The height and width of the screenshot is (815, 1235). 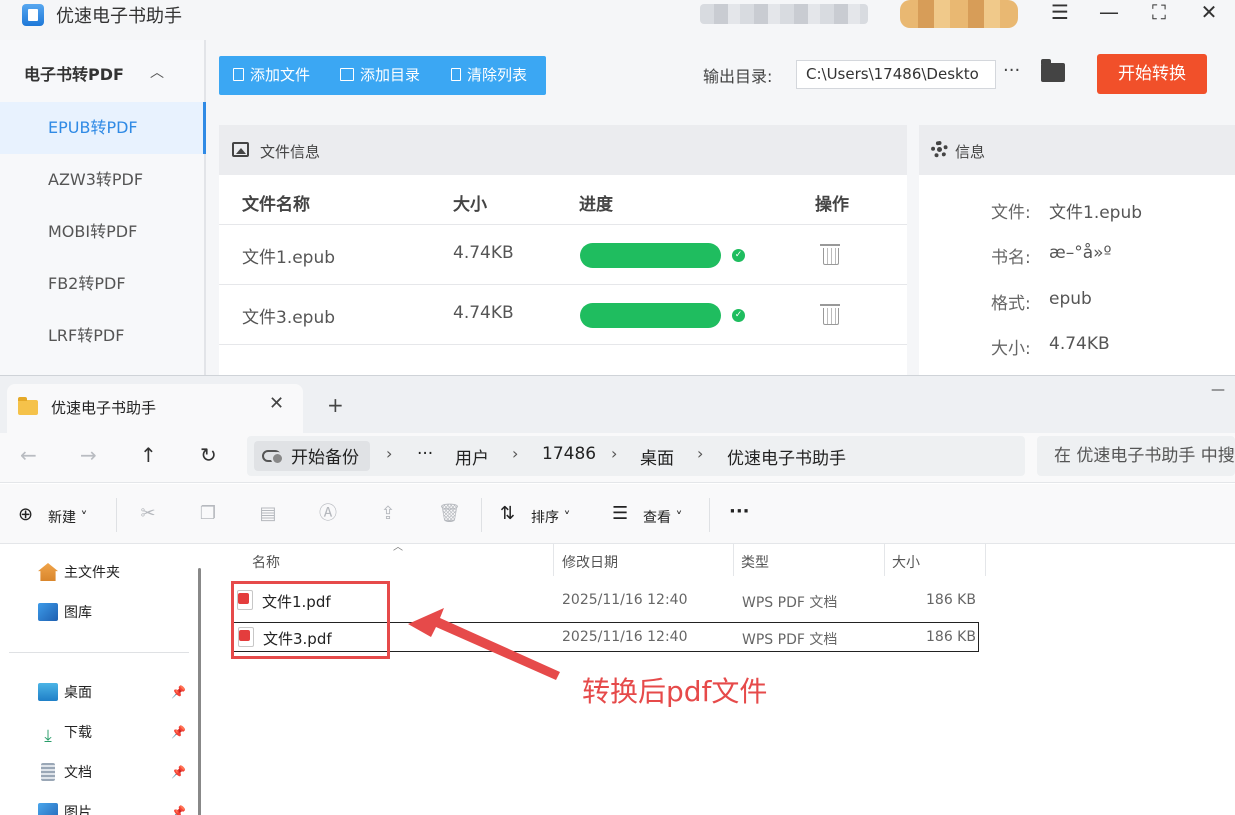 What do you see at coordinates (92, 573) in the screenshot?
I see `nav-label: 主文件夹` at bounding box center [92, 573].